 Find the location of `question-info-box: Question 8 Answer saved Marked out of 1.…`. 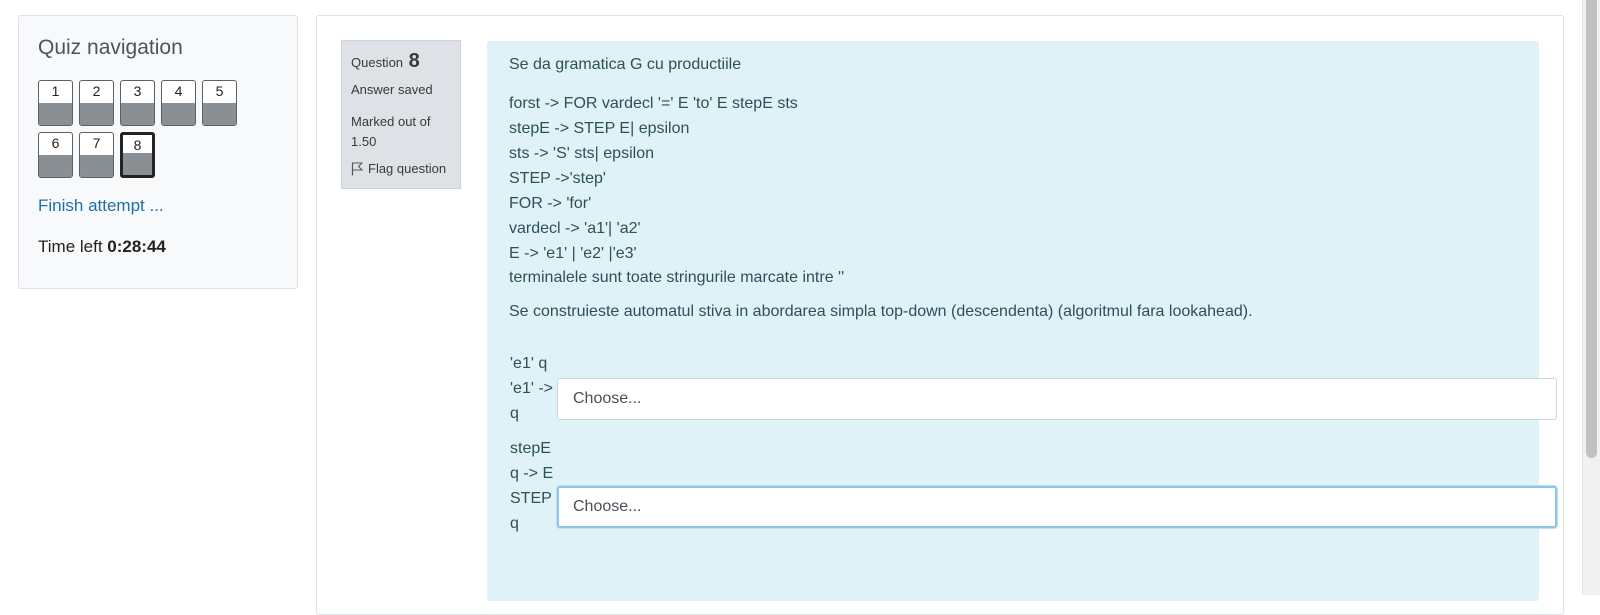

question-info-box: Question 8 Answer saved Marked out of 1.… is located at coordinates (401, 114).